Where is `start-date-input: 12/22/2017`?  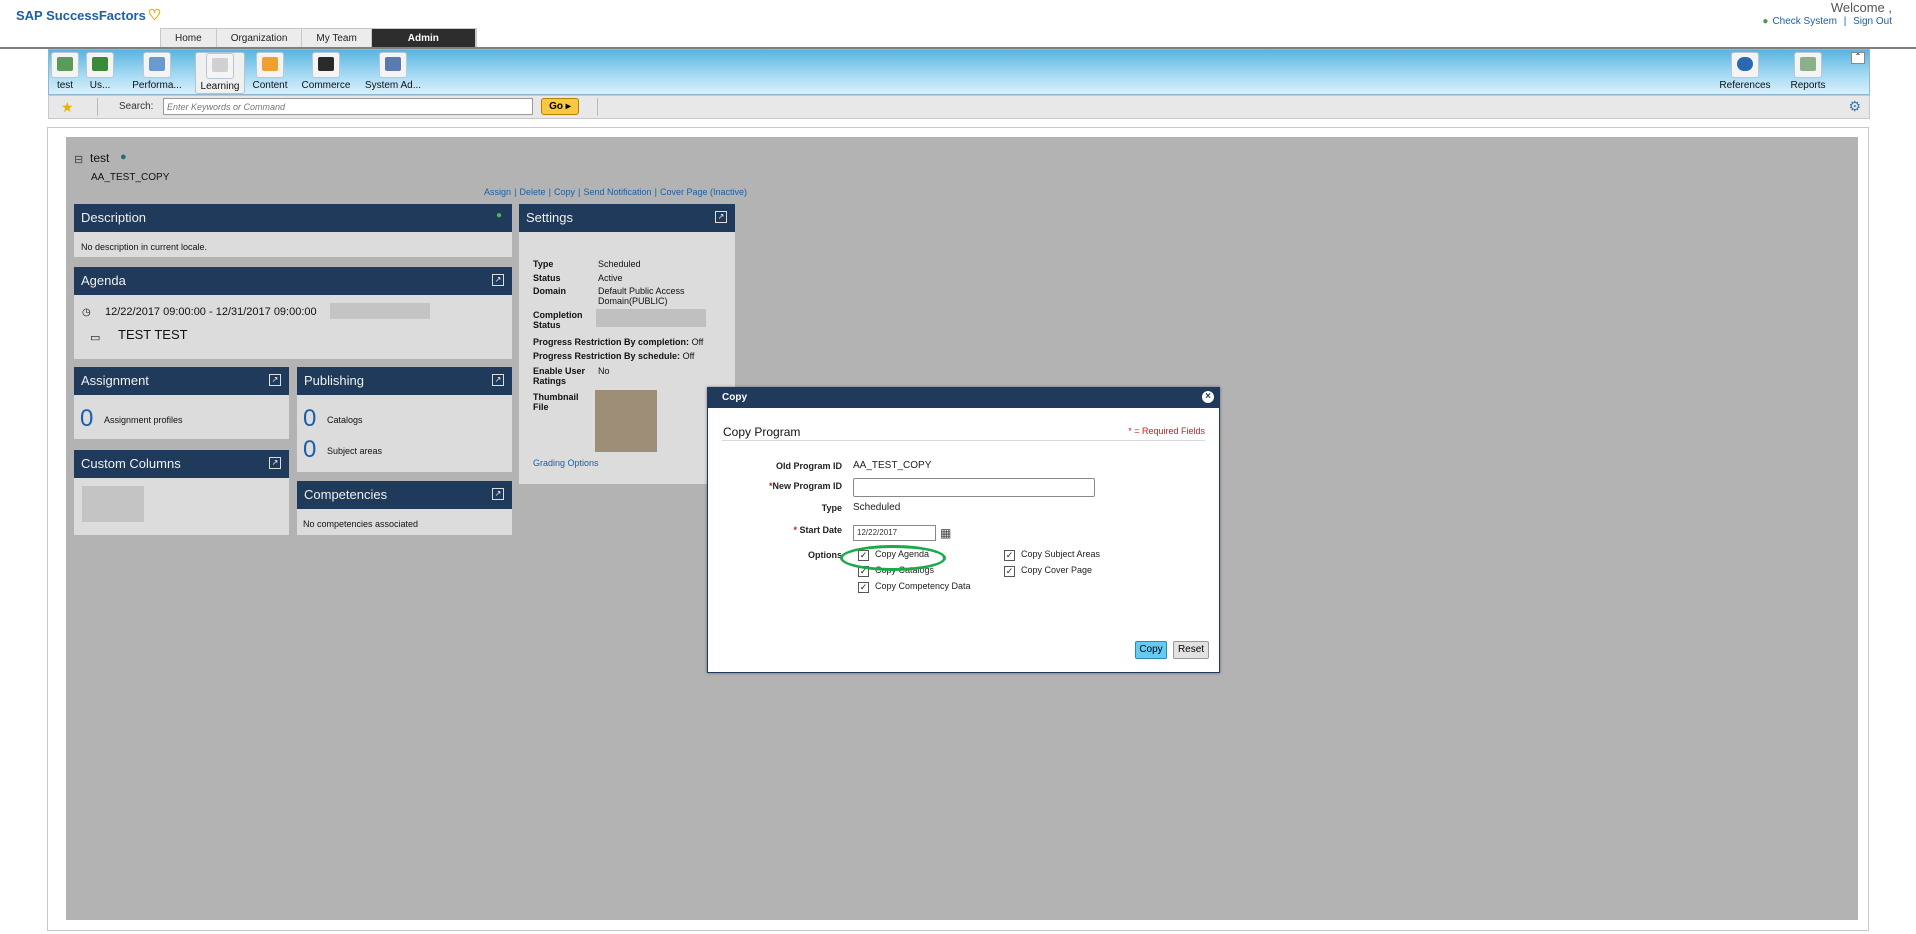 start-date-input: 12/22/2017 is located at coordinates (894, 533).